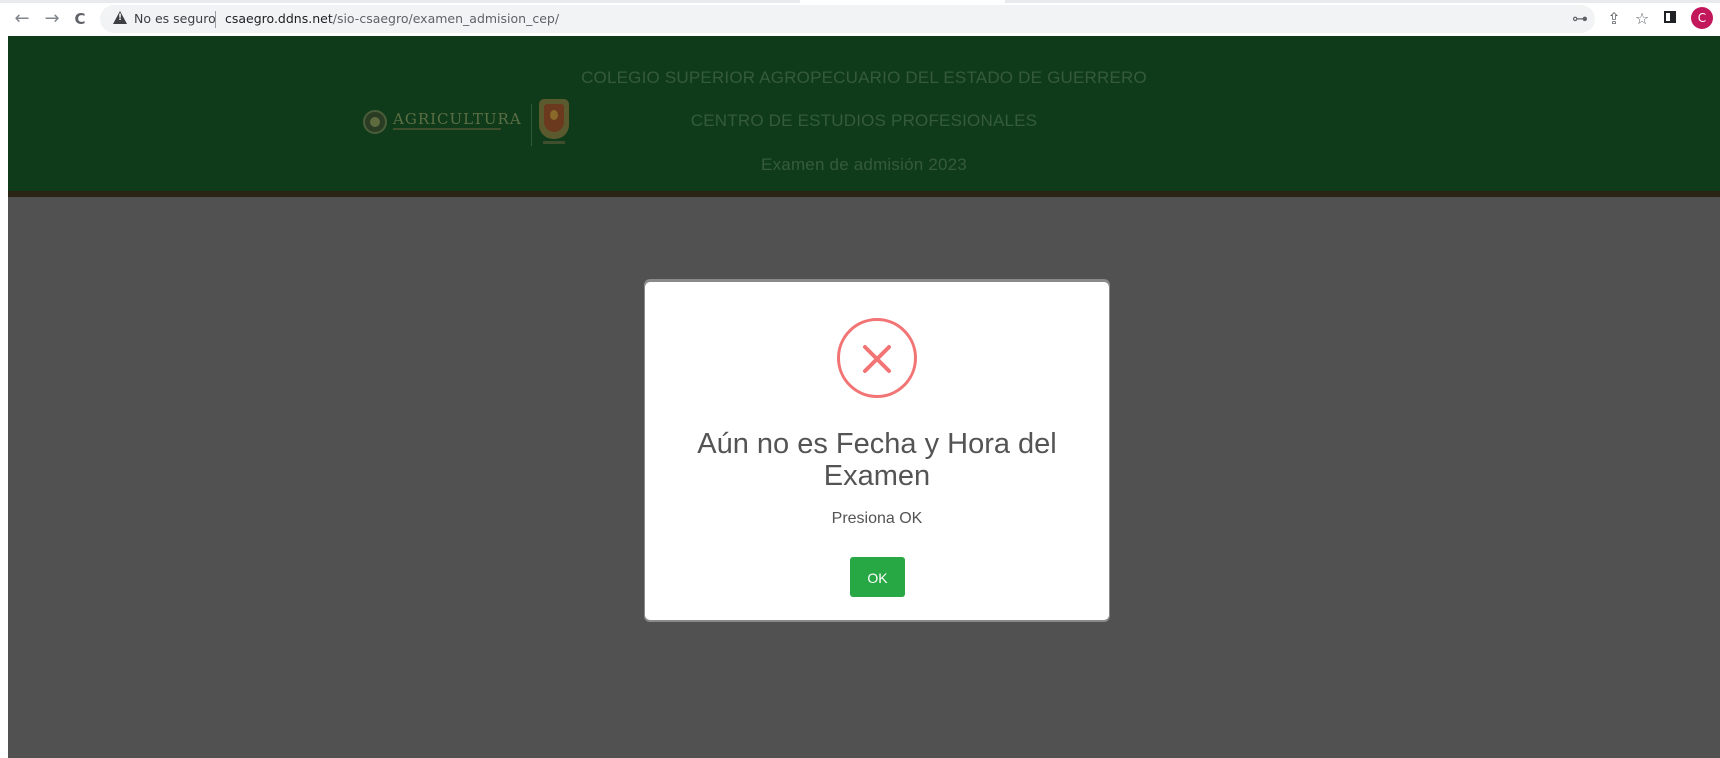 The height and width of the screenshot is (758, 1720). I want to click on url-host: csaegro.ddns.net, so click(279, 18).